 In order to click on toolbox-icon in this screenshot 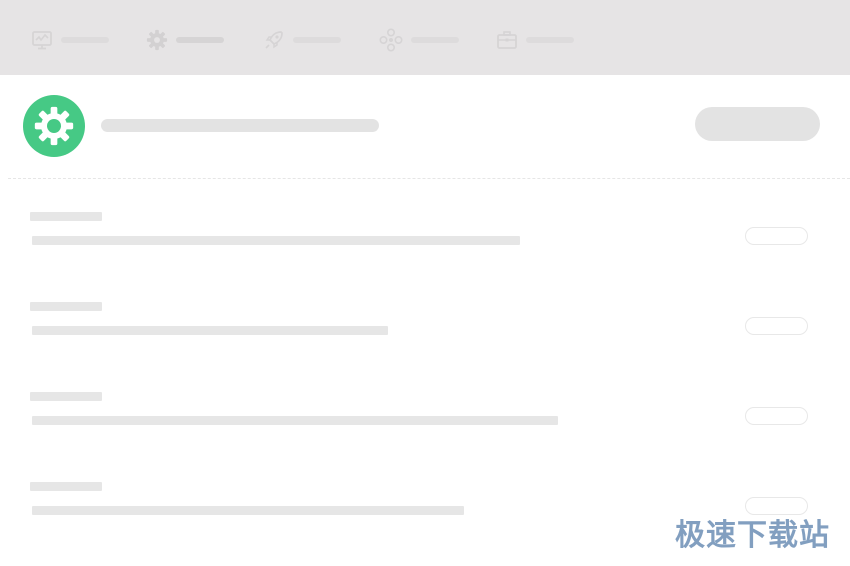, I will do `click(507, 40)`.